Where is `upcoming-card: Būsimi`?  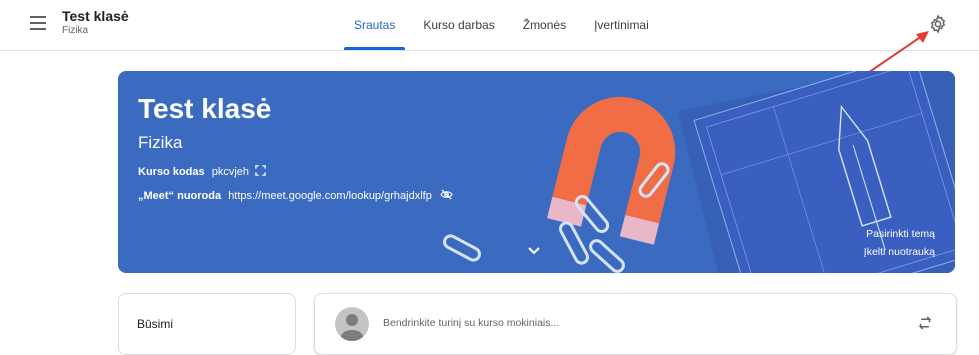
upcoming-card: Būsimi is located at coordinates (207, 324).